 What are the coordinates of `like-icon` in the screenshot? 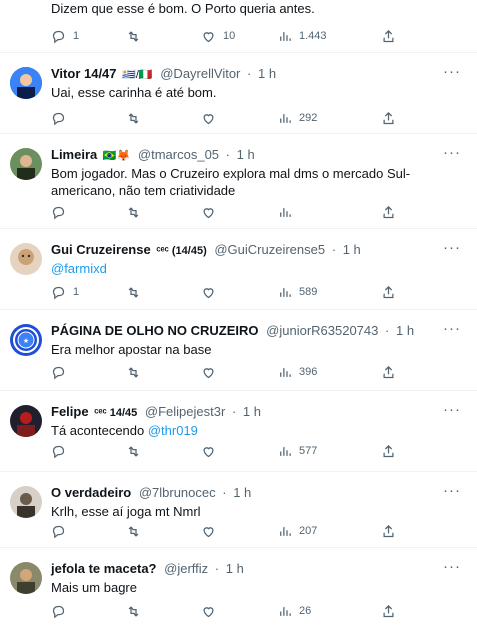 It's located at (208, 292).